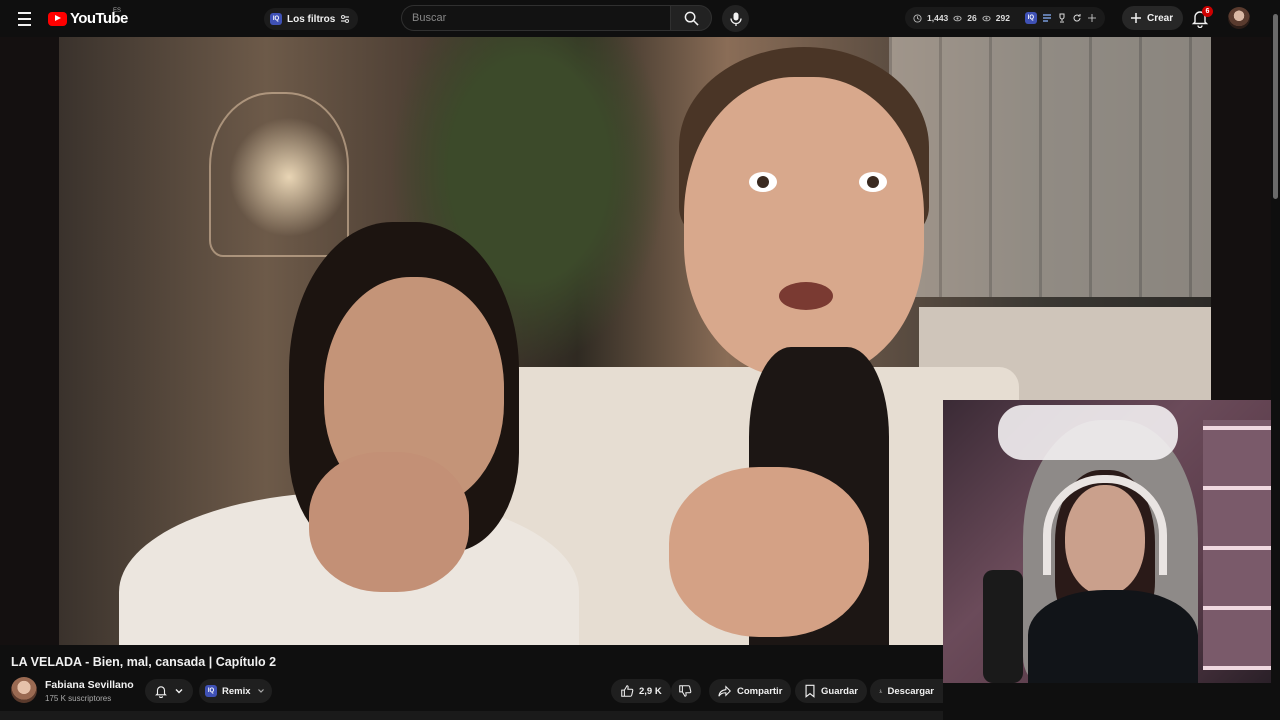 The width and height of the screenshot is (1280, 720). I want to click on list-icon, so click(1047, 18).